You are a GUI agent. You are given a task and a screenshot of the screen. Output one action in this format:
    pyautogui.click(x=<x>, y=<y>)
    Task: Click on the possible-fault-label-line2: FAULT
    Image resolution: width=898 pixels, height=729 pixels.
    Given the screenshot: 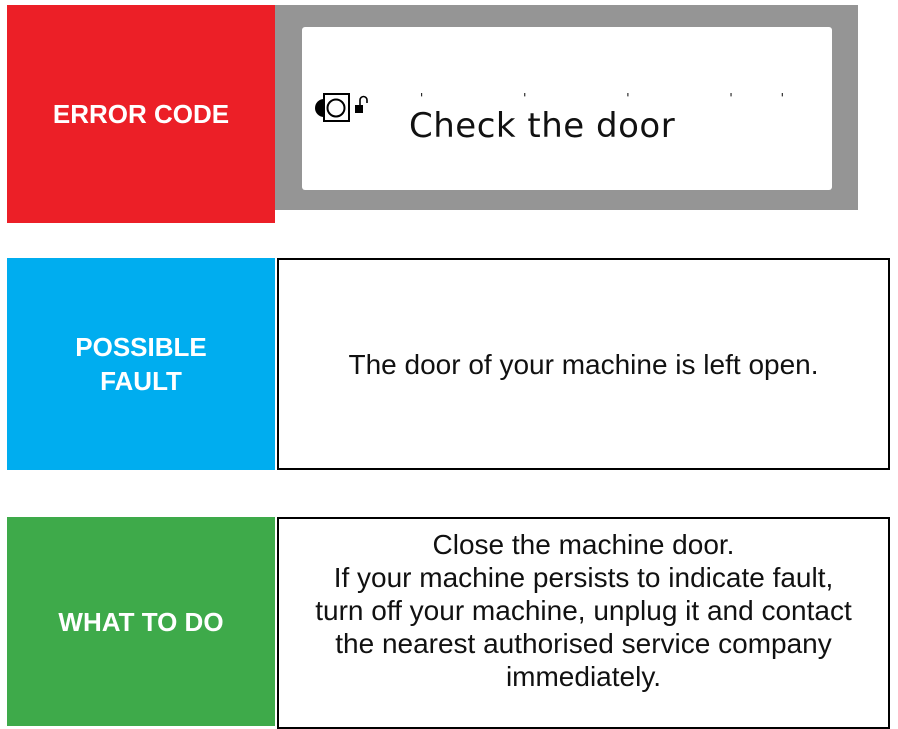 What is the action you would take?
    pyautogui.click(x=141, y=381)
    